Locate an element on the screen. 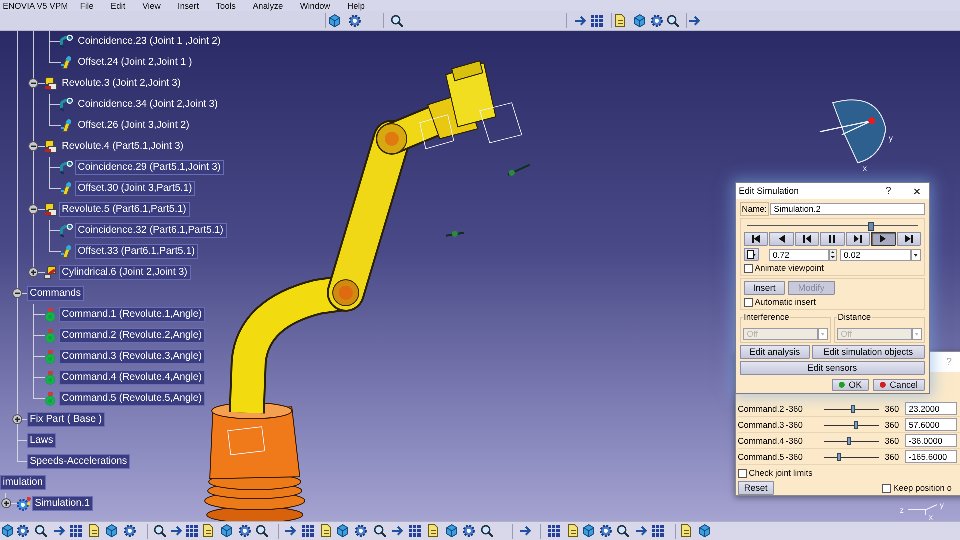 This screenshot has height=540, width=960. tree-item: Speeds-Accelerations is located at coordinates (78, 461).